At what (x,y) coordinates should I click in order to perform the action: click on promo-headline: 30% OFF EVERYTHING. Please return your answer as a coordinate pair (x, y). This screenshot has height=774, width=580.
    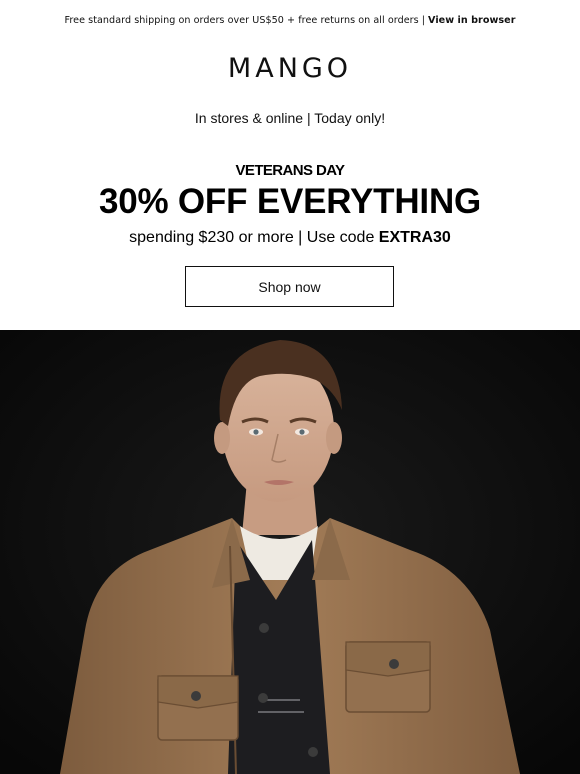
    Looking at the image, I should click on (290, 201).